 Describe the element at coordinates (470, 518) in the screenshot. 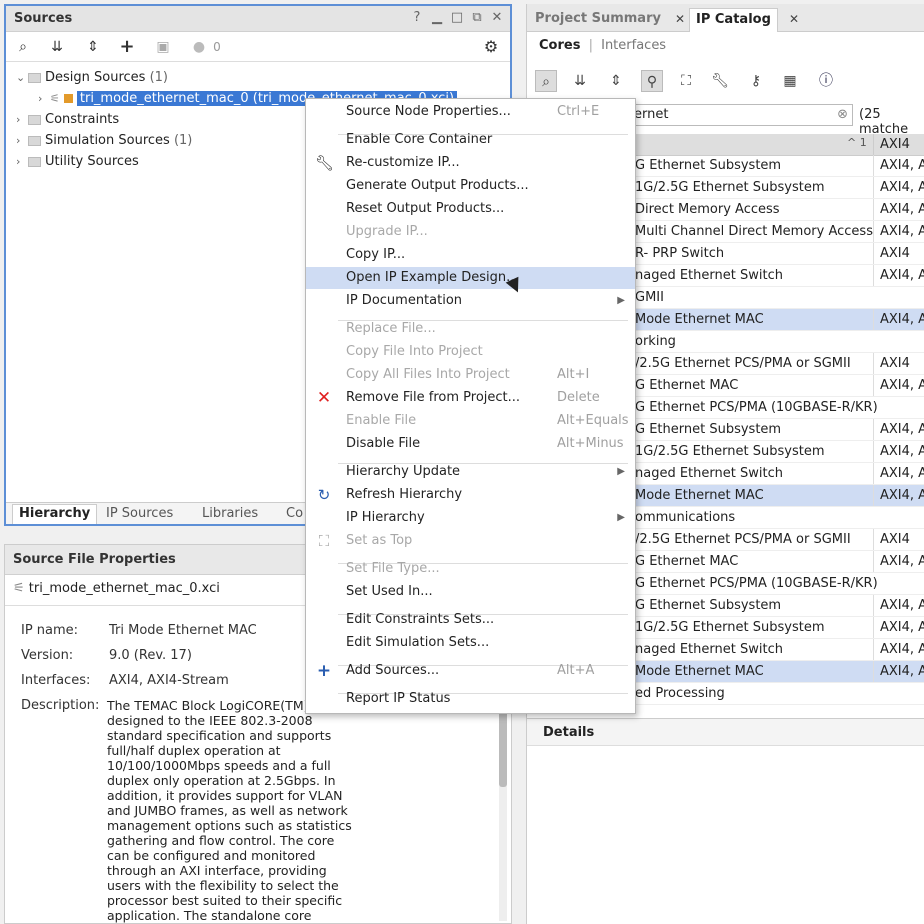

I see `menu-item-ip-hierarchy: IP Hierarchy ▶` at that location.